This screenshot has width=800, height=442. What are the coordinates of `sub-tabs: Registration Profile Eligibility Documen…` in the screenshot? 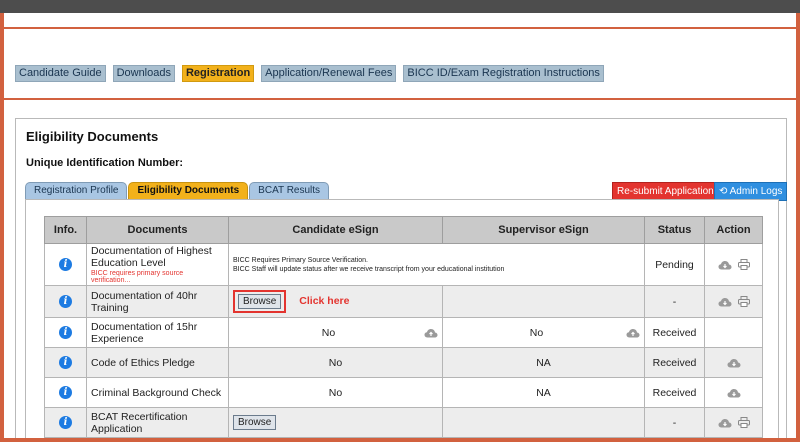 It's located at (177, 190).